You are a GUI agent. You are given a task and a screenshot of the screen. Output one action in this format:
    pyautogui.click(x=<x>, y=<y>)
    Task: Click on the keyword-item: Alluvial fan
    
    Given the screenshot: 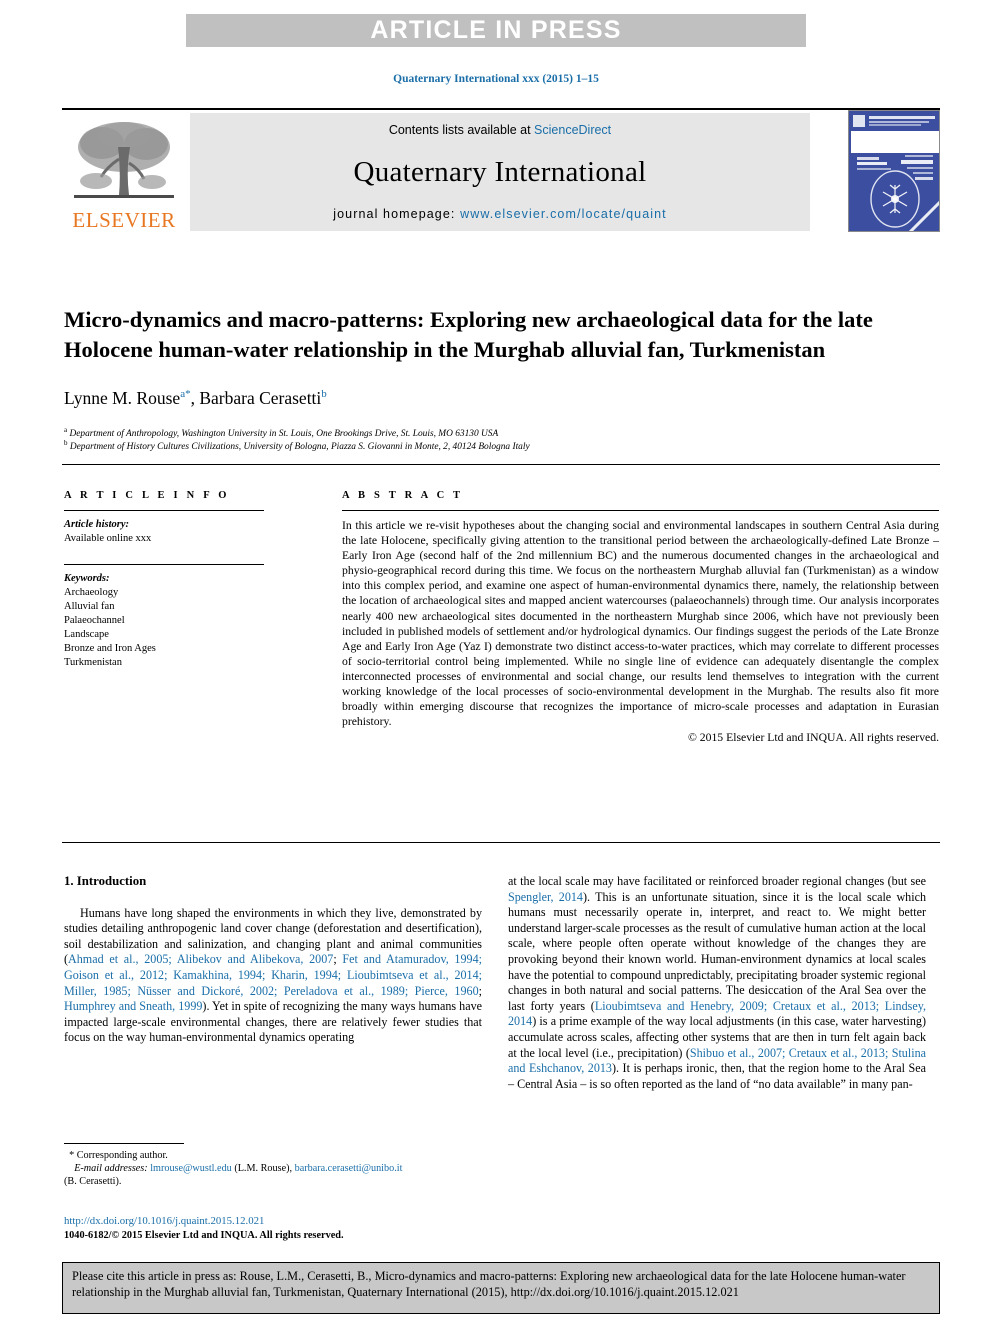 What is the action you would take?
    pyautogui.click(x=89, y=606)
    